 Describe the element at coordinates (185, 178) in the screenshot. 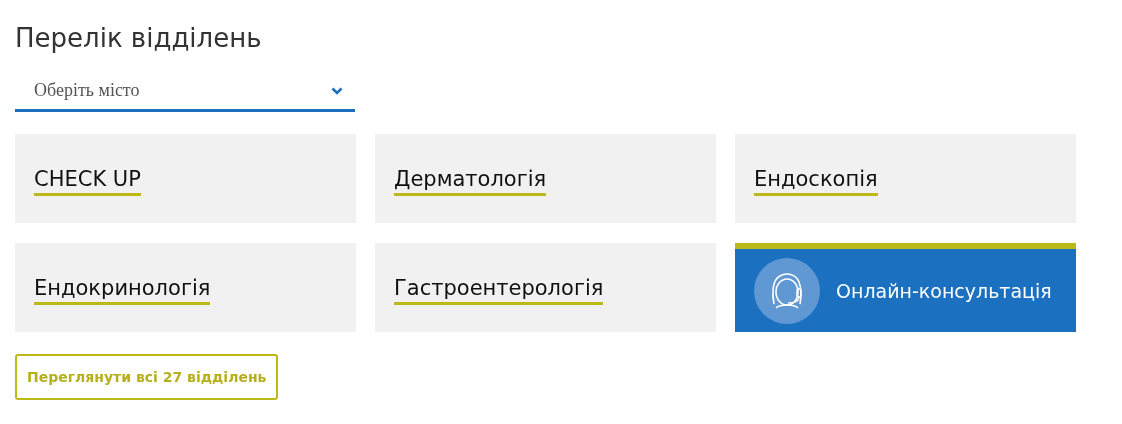

I see `department-card: CHECK UP` at that location.